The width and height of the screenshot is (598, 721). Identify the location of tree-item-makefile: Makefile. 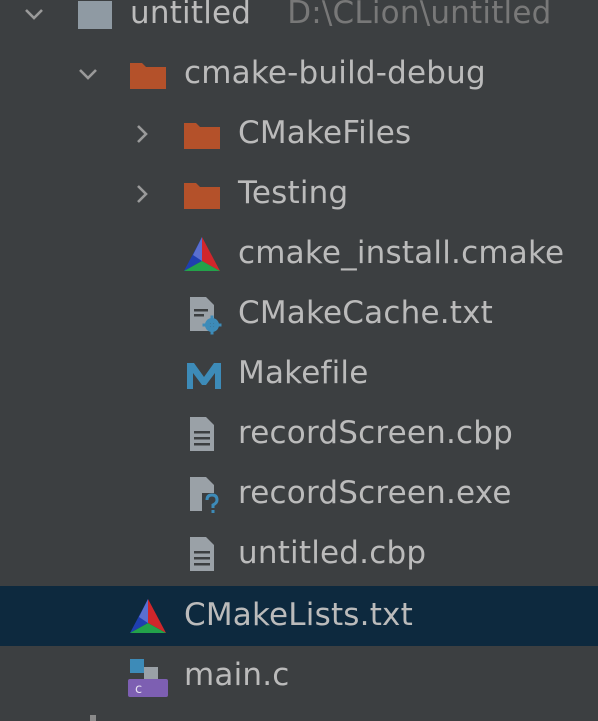
(299, 374).